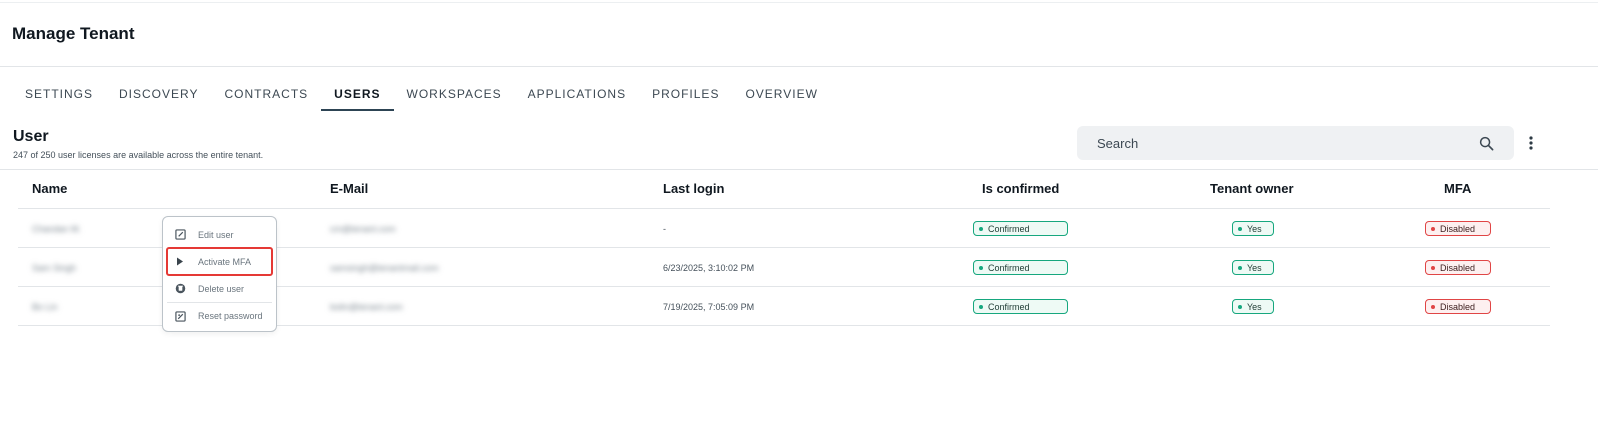  I want to click on column-header-name: Name, so click(49, 188).